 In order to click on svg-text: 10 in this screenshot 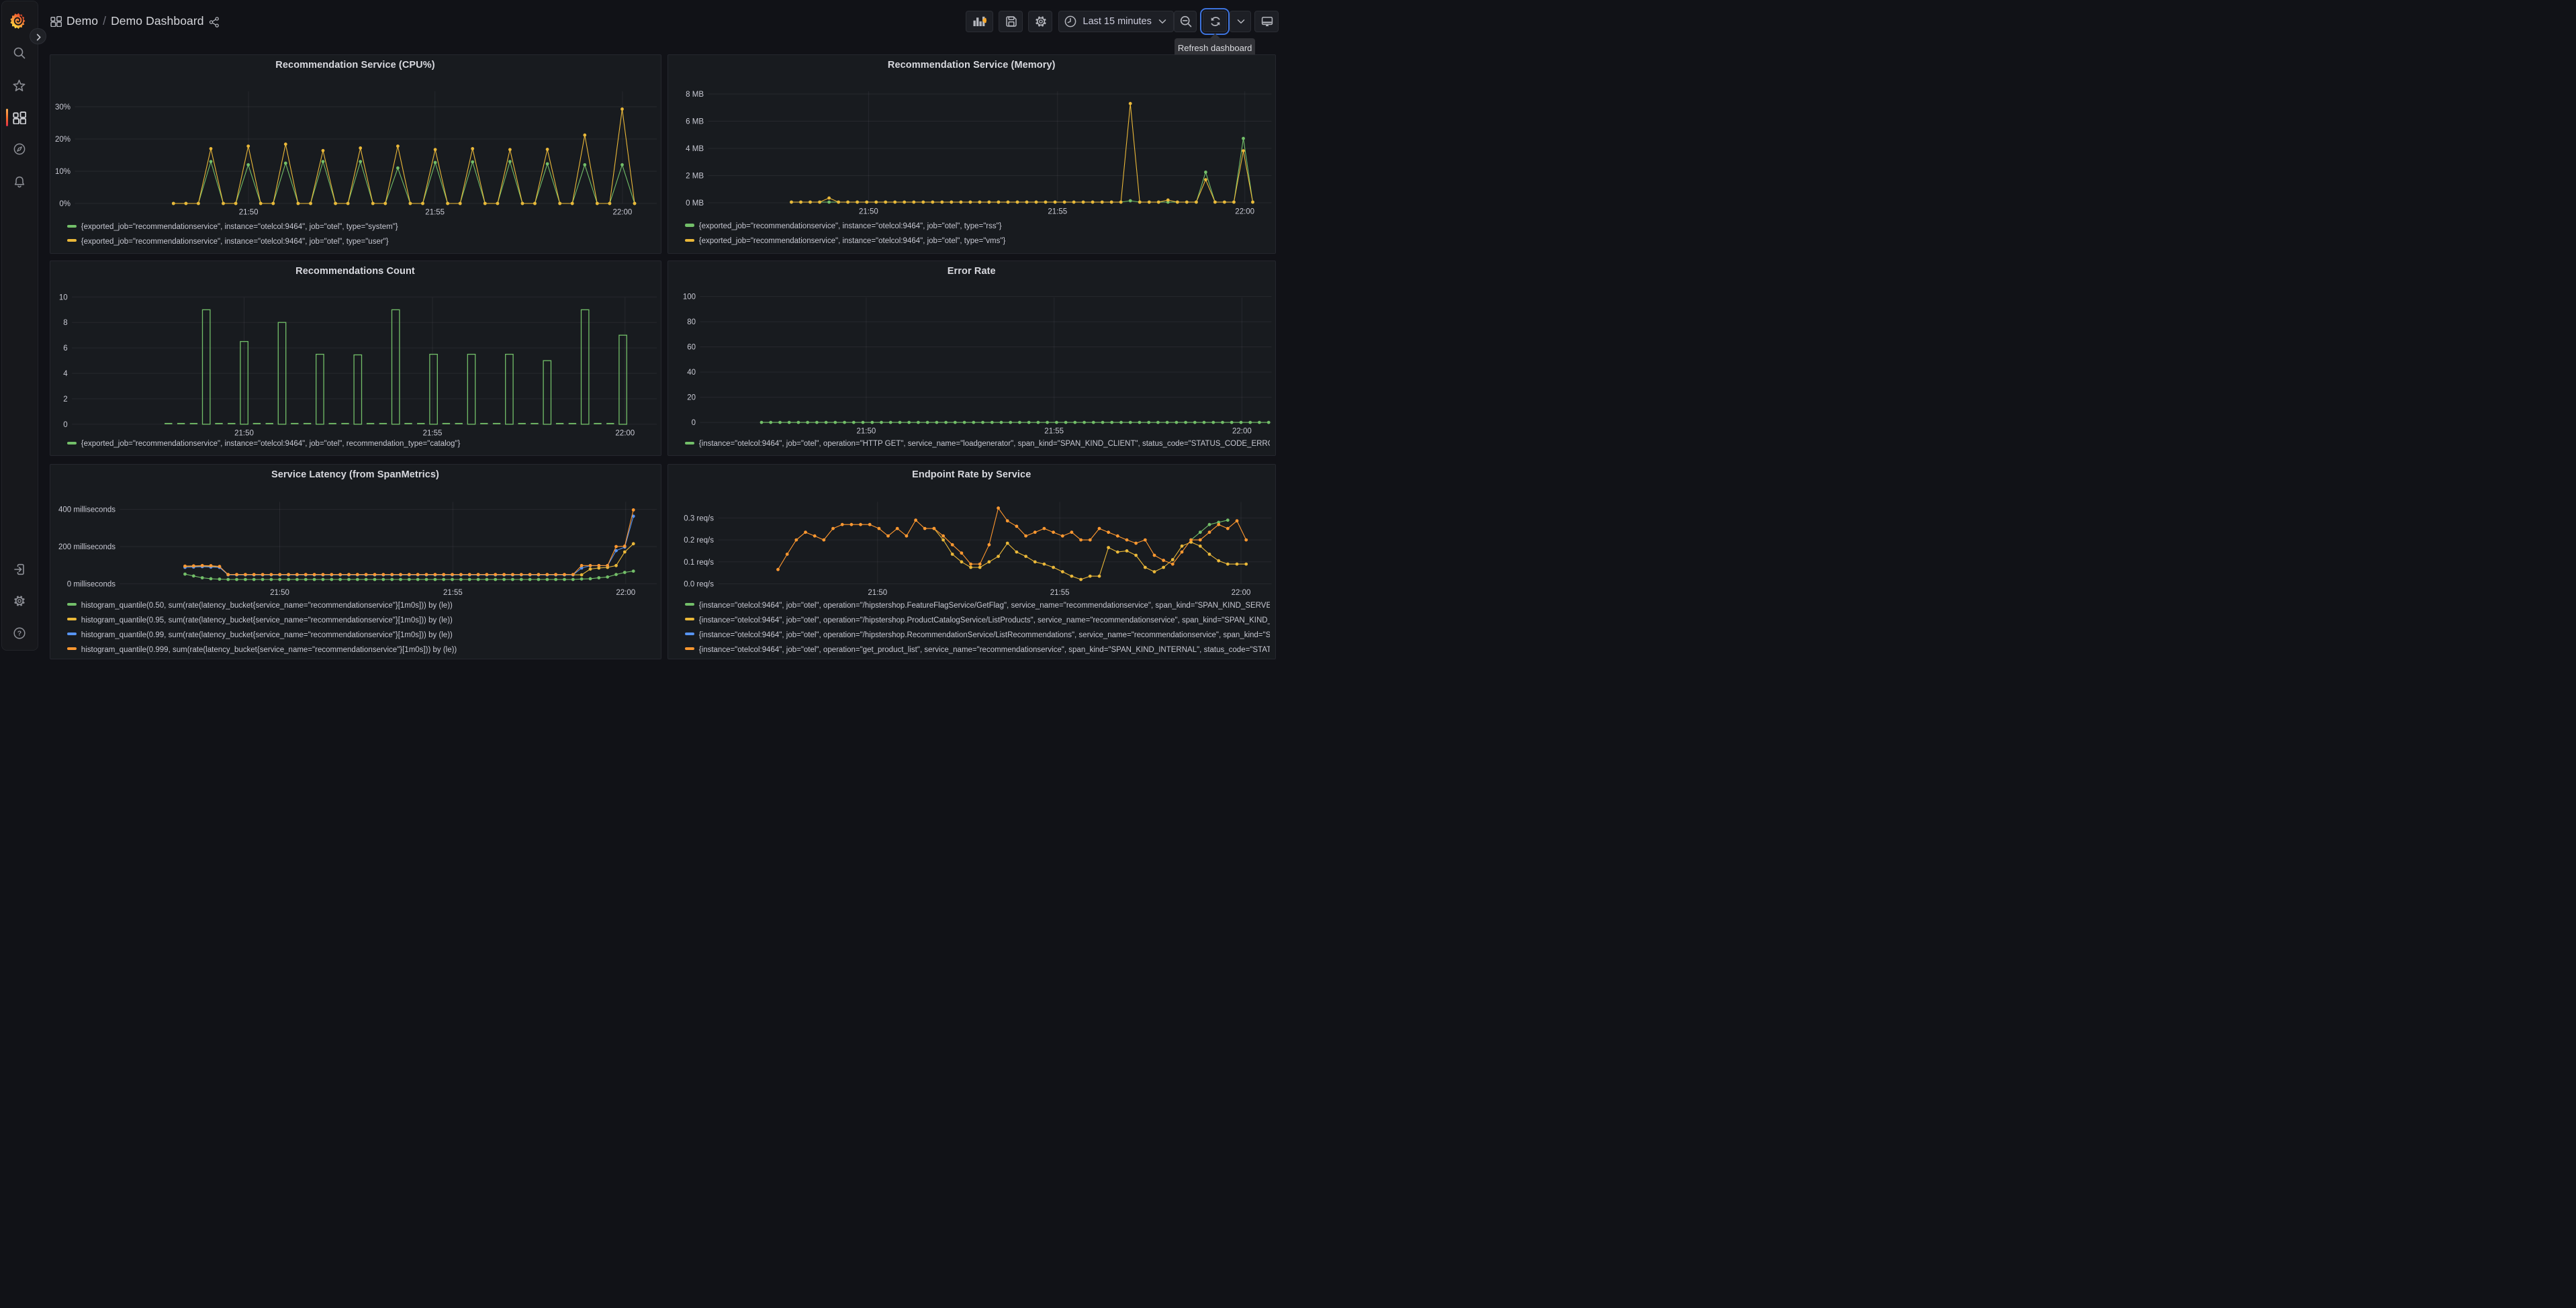, I will do `click(62, 297)`.